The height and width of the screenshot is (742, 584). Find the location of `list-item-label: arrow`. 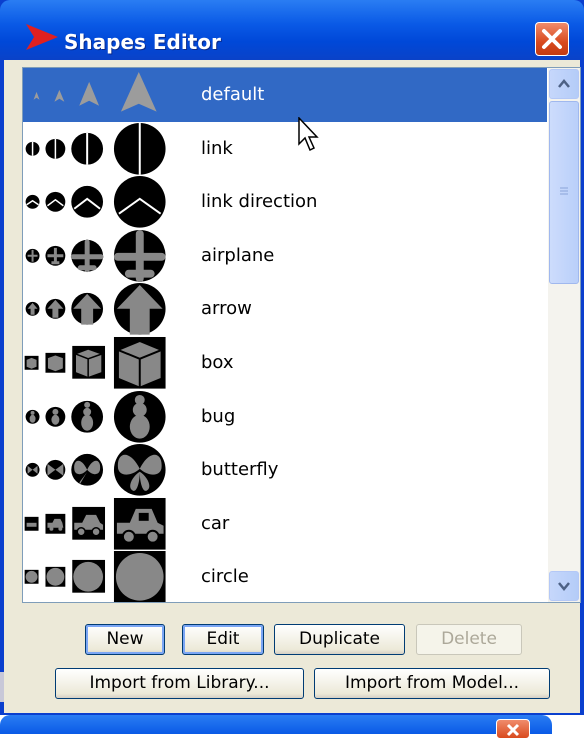

list-item-label: arrow is located at coordinates (226, 309).